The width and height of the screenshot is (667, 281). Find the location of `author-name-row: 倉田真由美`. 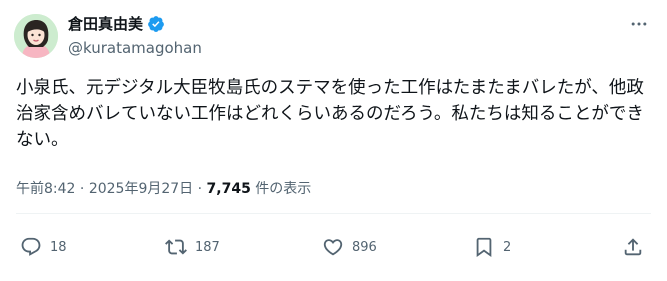

author-name-row: 倉田真由美 is located at coordinates (116, 24).